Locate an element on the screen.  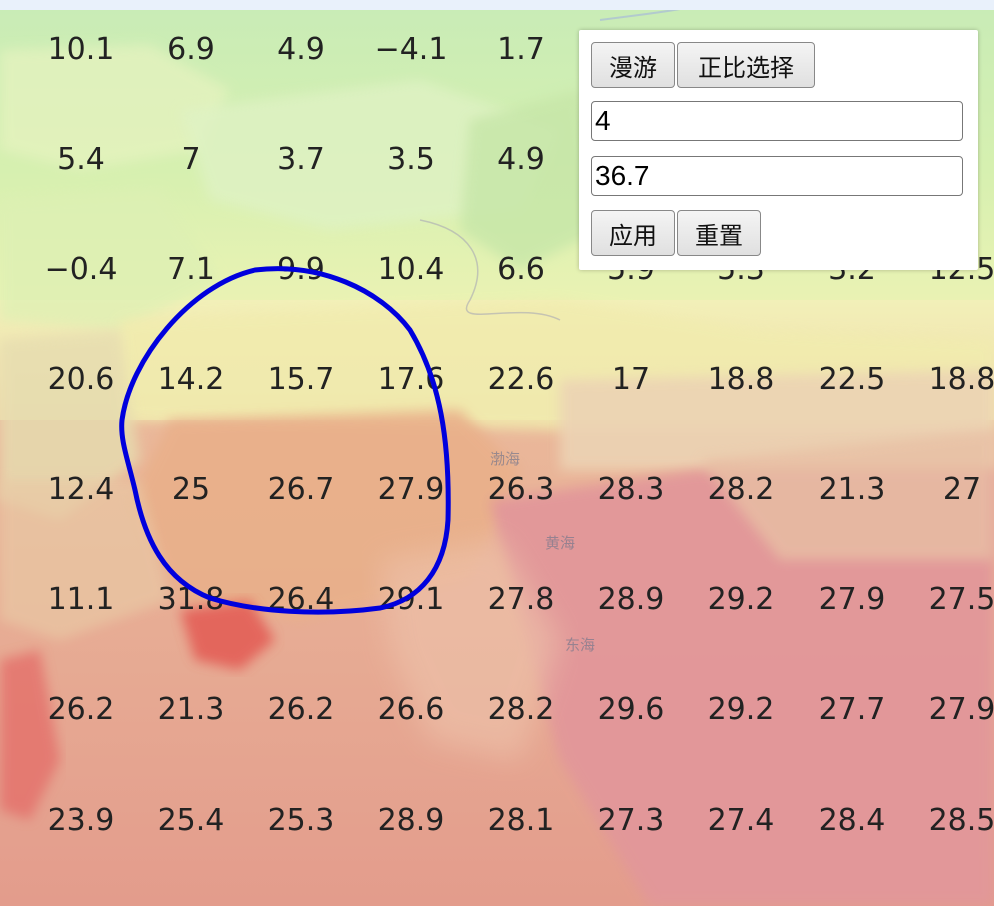
grid-value-label: 22.5 is located at coordinates (852, 379).